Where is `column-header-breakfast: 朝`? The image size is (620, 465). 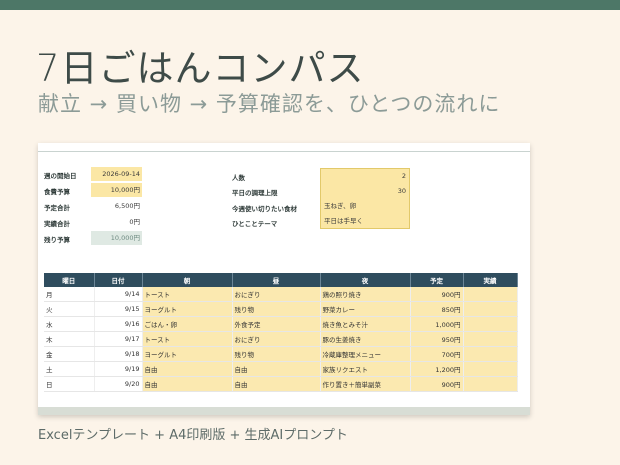
column-header-breakfast: 朝 is located at coordinates (187, 280).